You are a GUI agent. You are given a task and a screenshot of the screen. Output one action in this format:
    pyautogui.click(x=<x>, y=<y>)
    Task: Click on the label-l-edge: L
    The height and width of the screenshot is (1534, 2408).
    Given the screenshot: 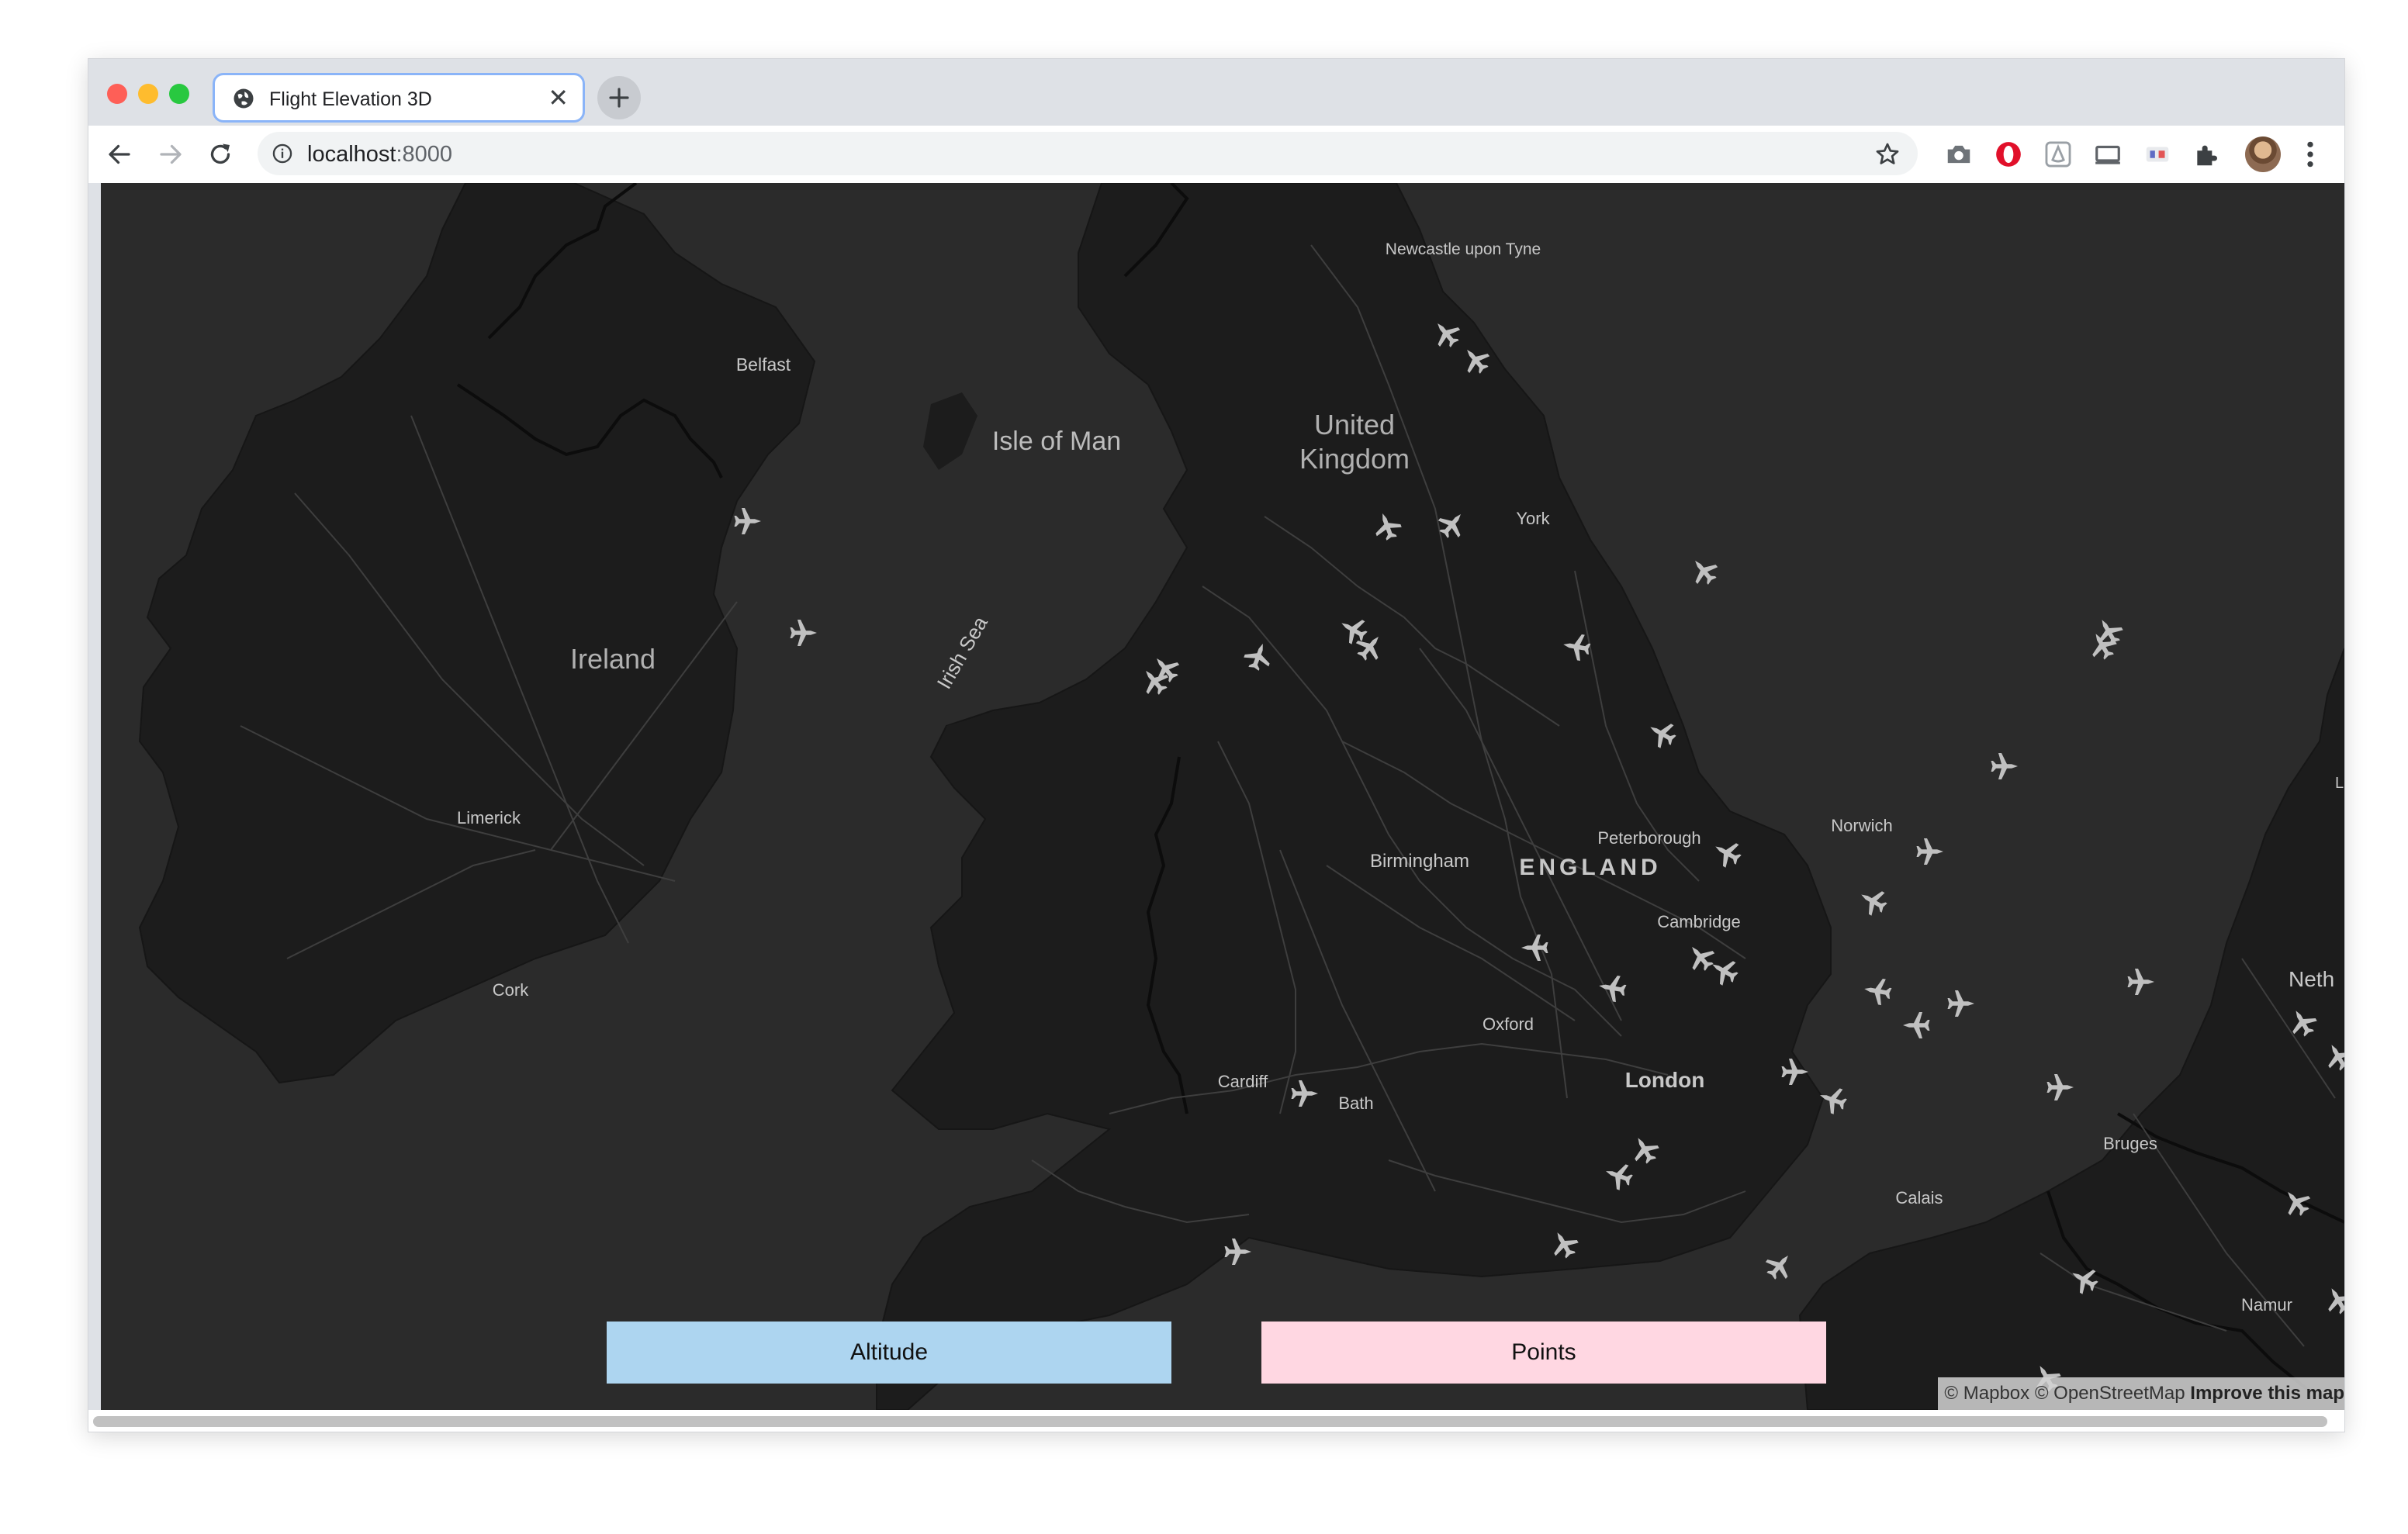 What is the action you would take?
    pyautogui.click(x=2339, y=783)
    